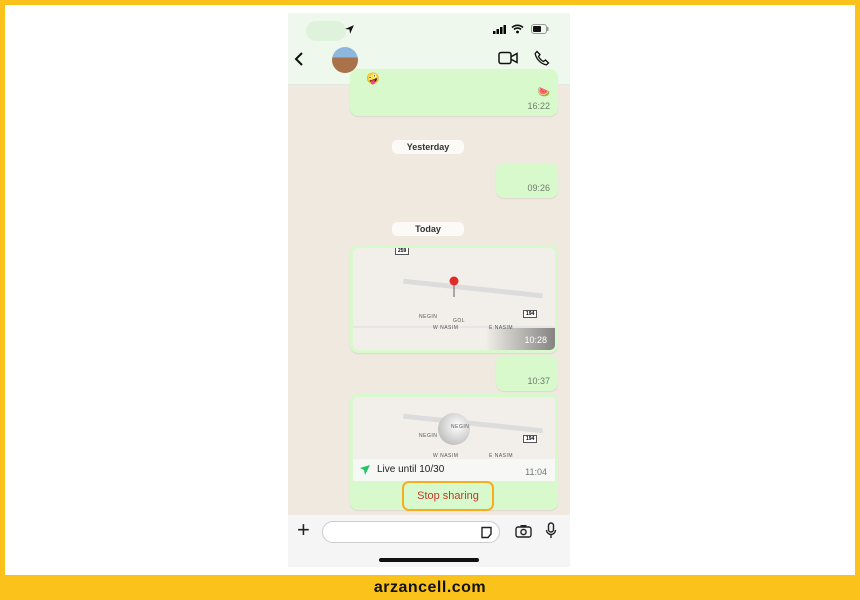  What do you see at coordinates (349, 29) in the screenshot?
I see `location-arrow-icon` at bounding box center [349, 29].